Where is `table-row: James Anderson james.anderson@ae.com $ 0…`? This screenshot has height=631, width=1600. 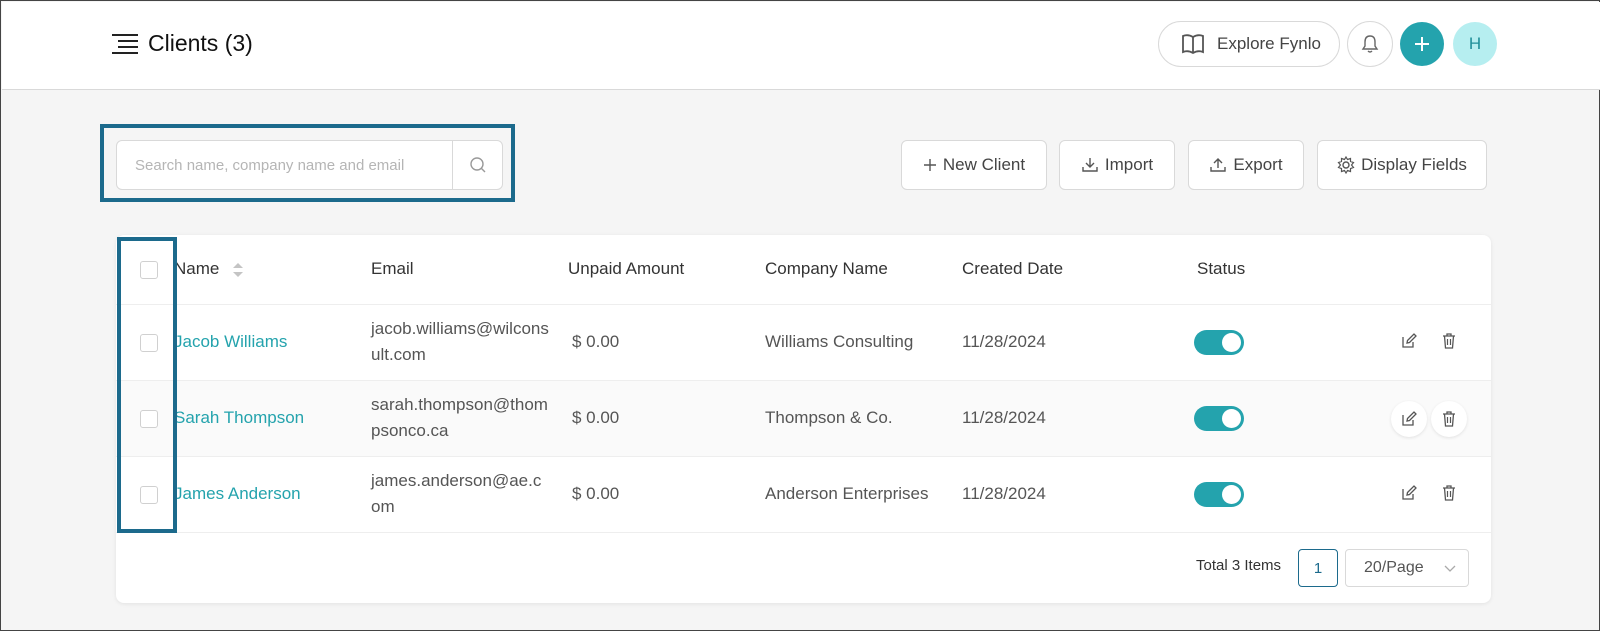 table-row: James Anderson james.anderson@ae.com $ 0… is located at coordinates (803, 495).